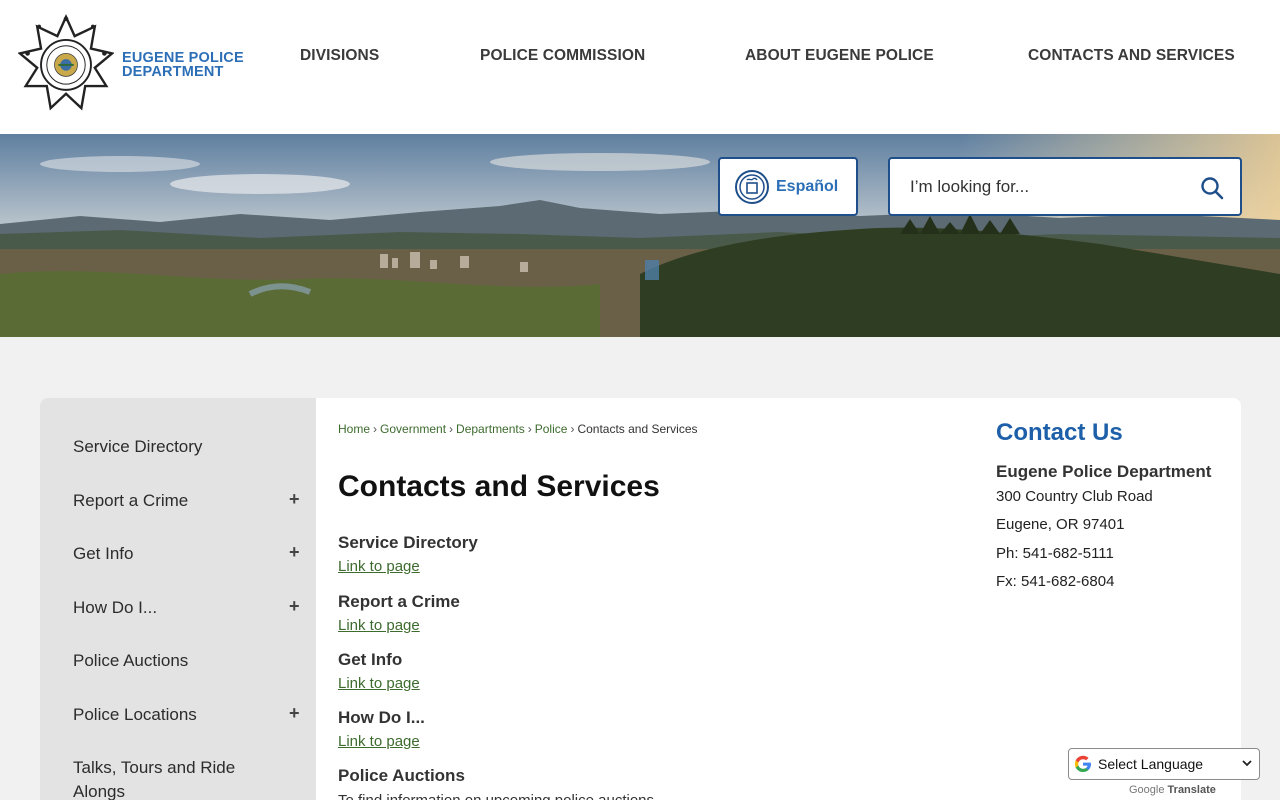 The image size is (1280, 800). Describe the element at coordinates (339, 56) in the screenshot. I see `nav-divisions: DIVISIONS` at that location.